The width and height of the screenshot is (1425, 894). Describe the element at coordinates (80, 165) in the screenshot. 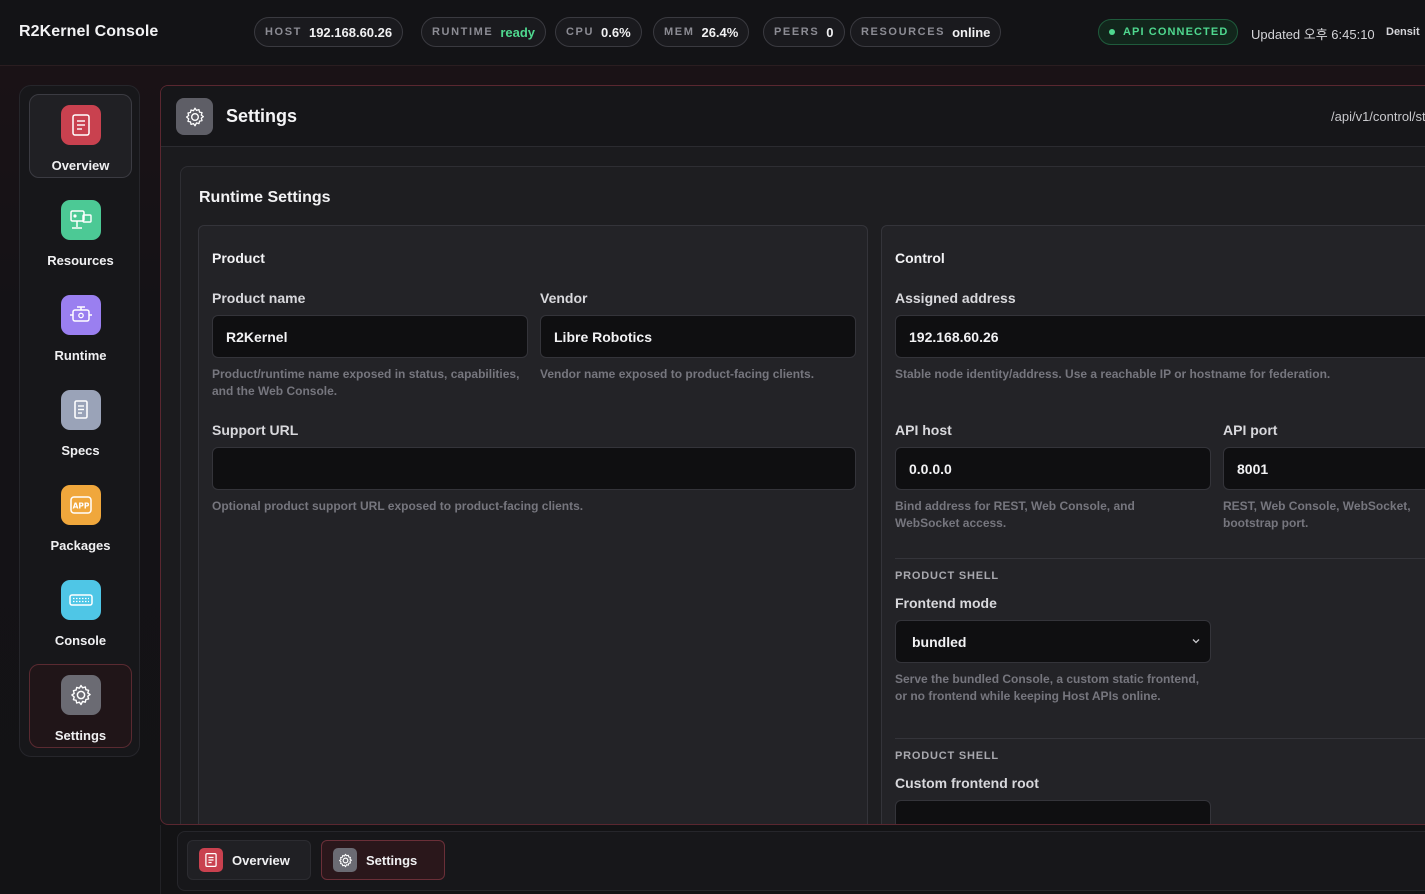

I see `sidebar-item-label: Overview` at that location.